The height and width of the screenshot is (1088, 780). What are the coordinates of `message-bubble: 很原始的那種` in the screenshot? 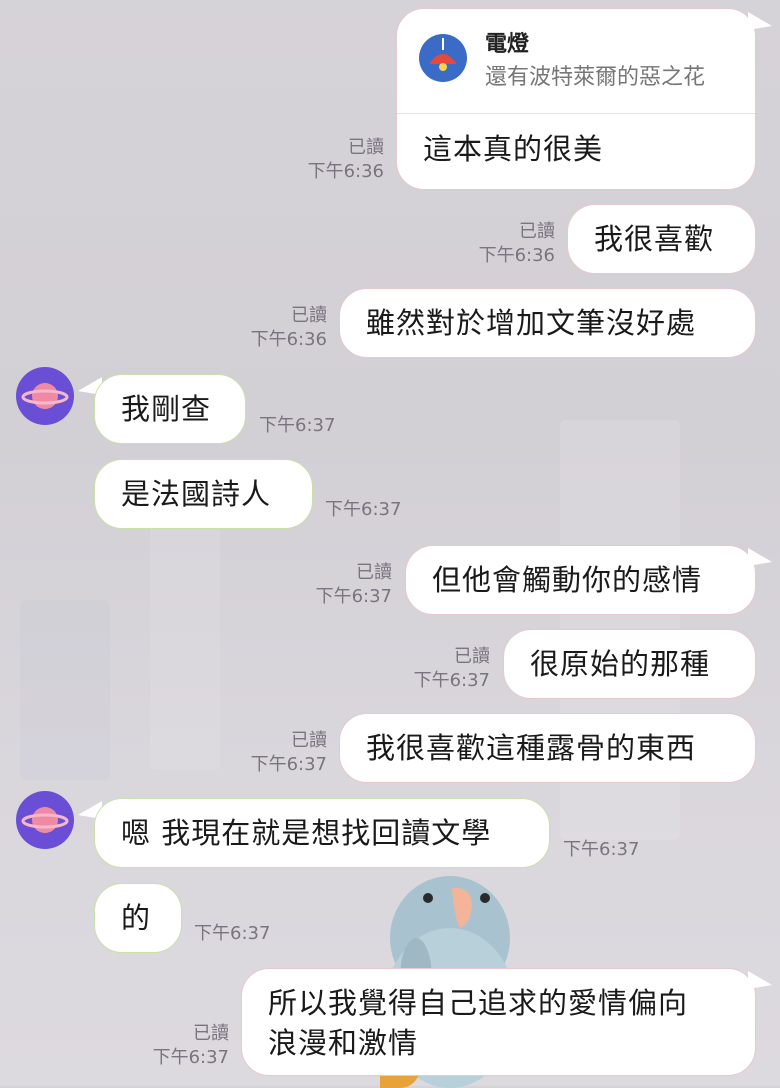 It's located at (629, 664).